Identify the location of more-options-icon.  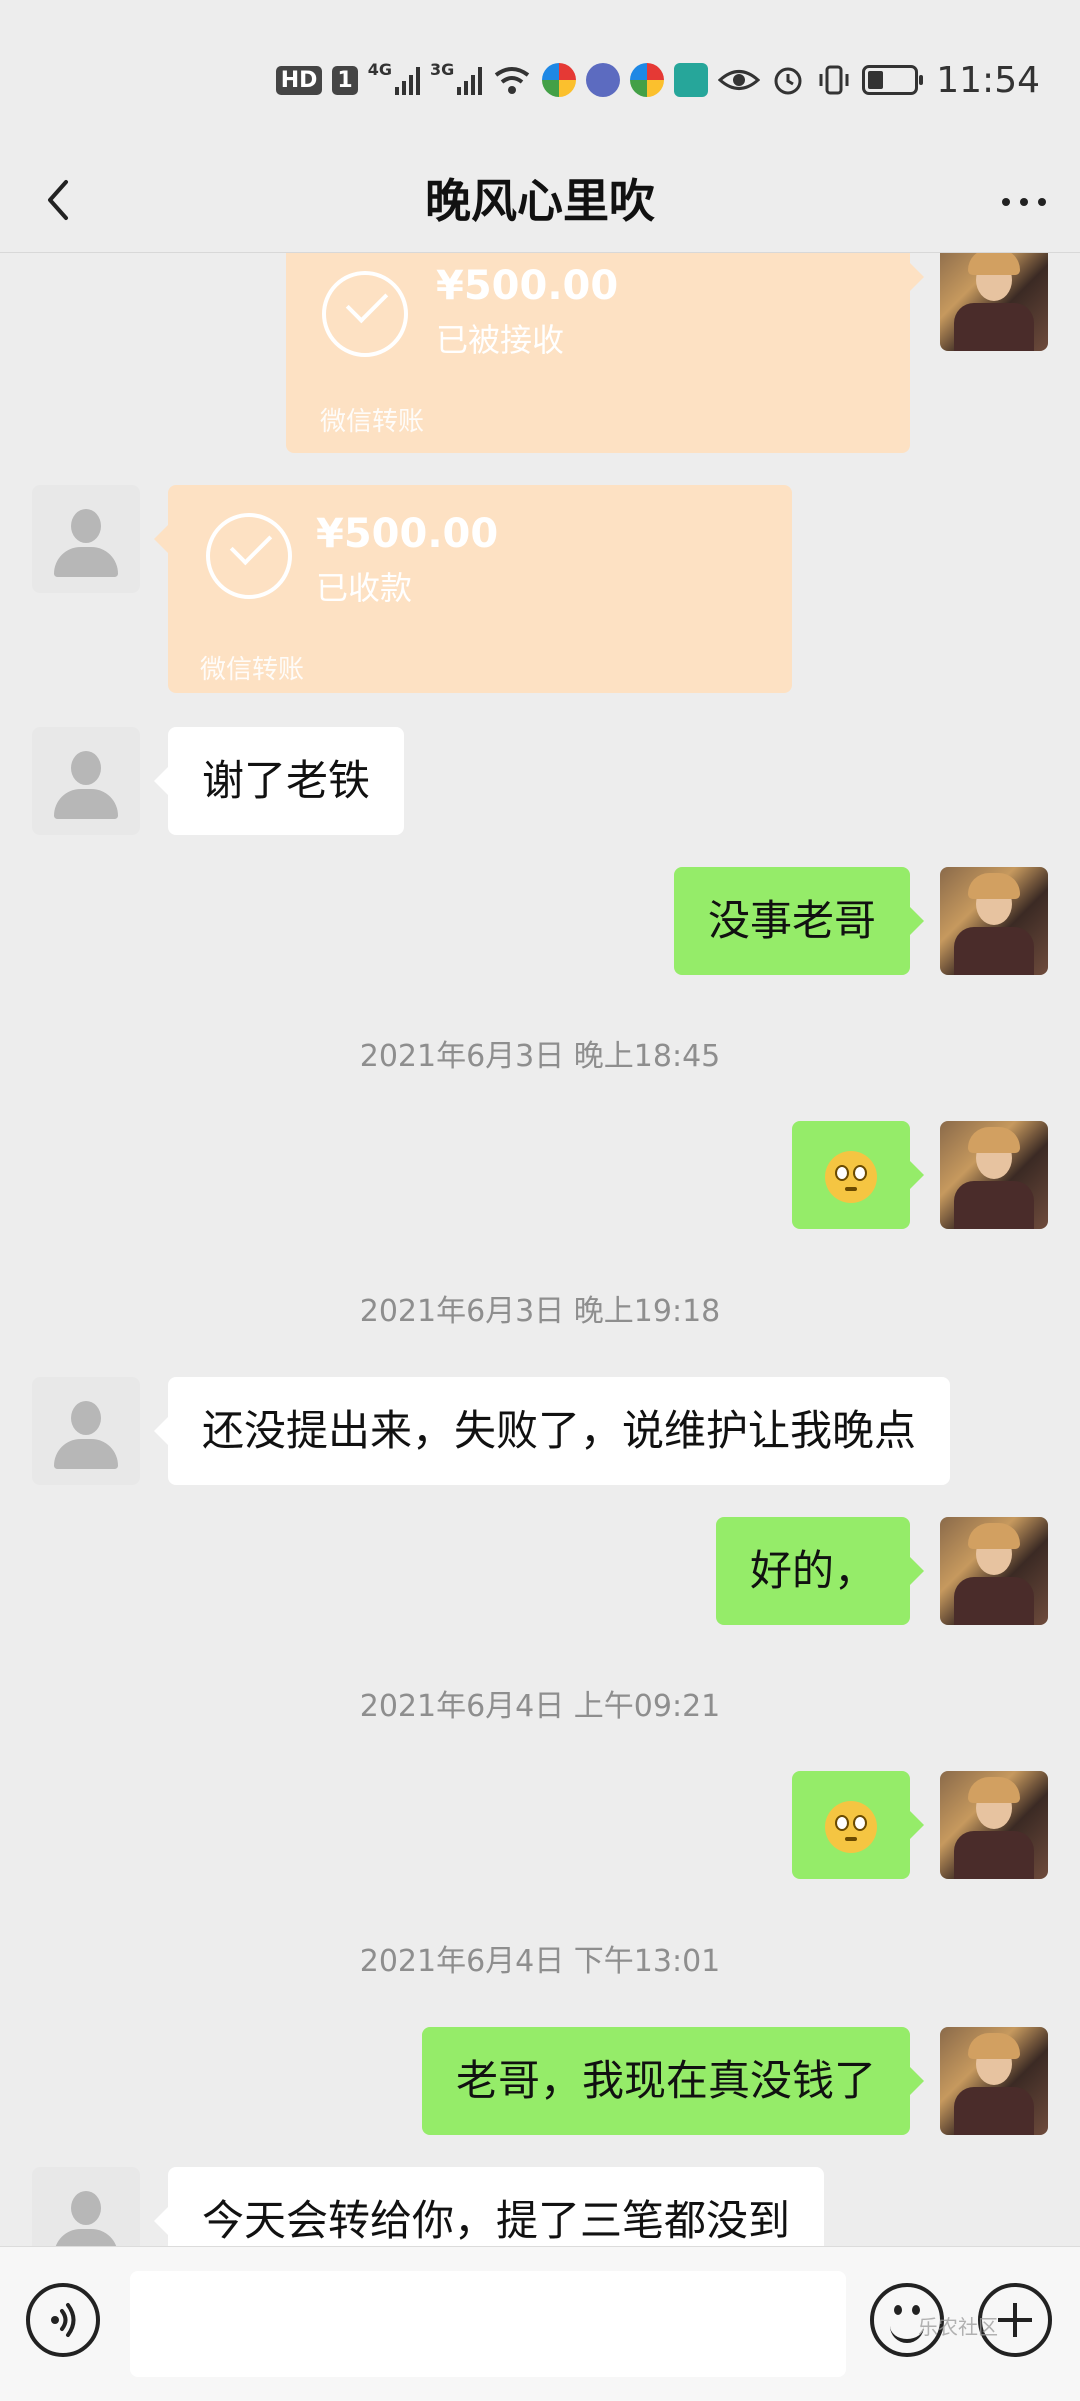
(1024, 202).